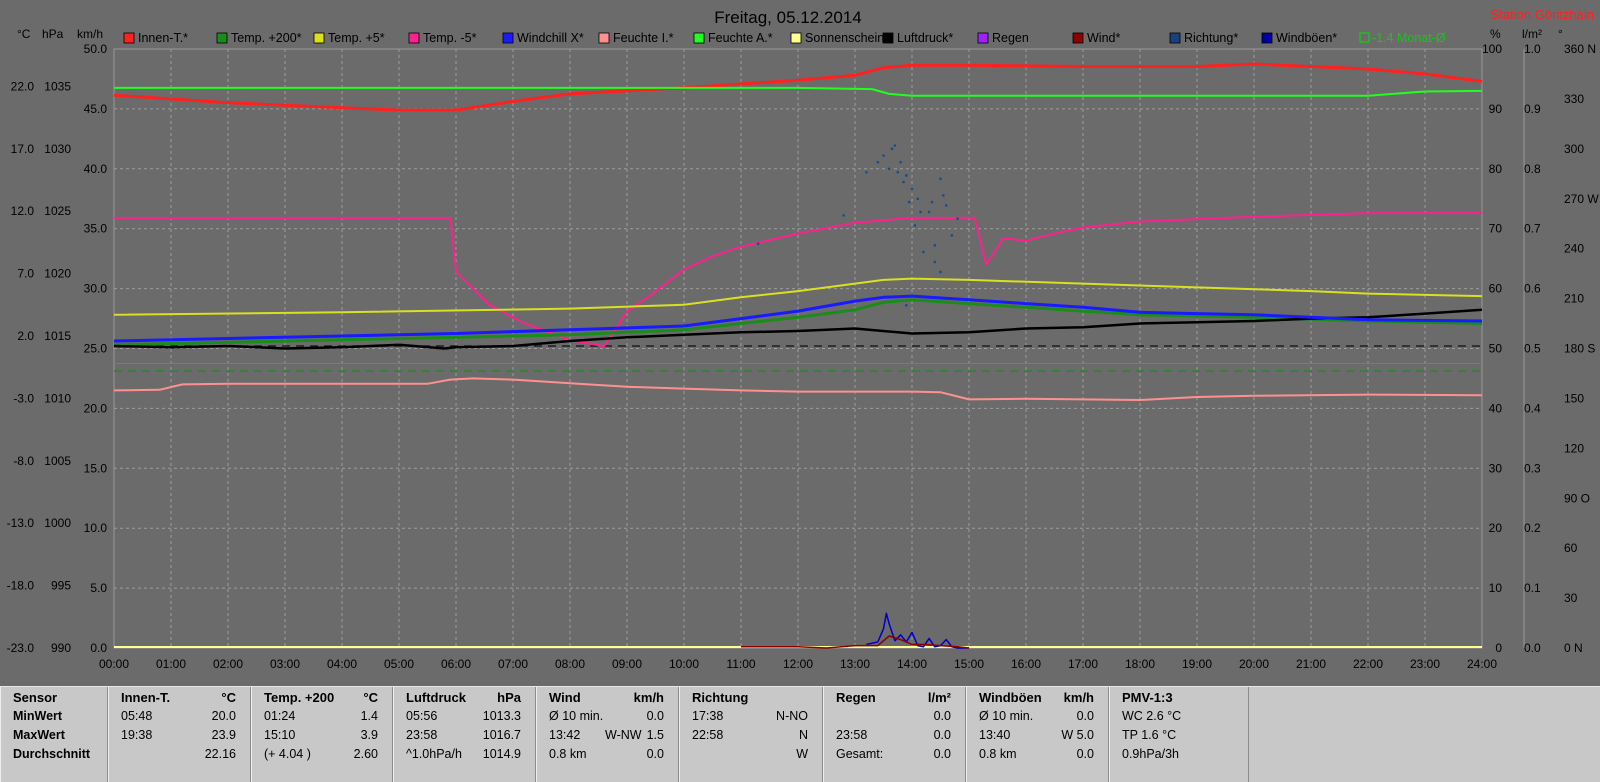 The height and width of the screenshot is (782, 1600). Describe the element at coordinates (1492, 49) in the screenshot. I see `axis-pct-tick: 100` at that location.